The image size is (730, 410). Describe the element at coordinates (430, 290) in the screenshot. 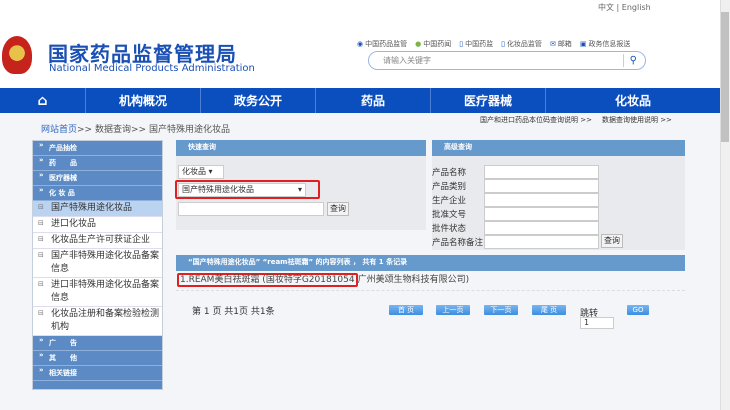

I see `divider` at that location.